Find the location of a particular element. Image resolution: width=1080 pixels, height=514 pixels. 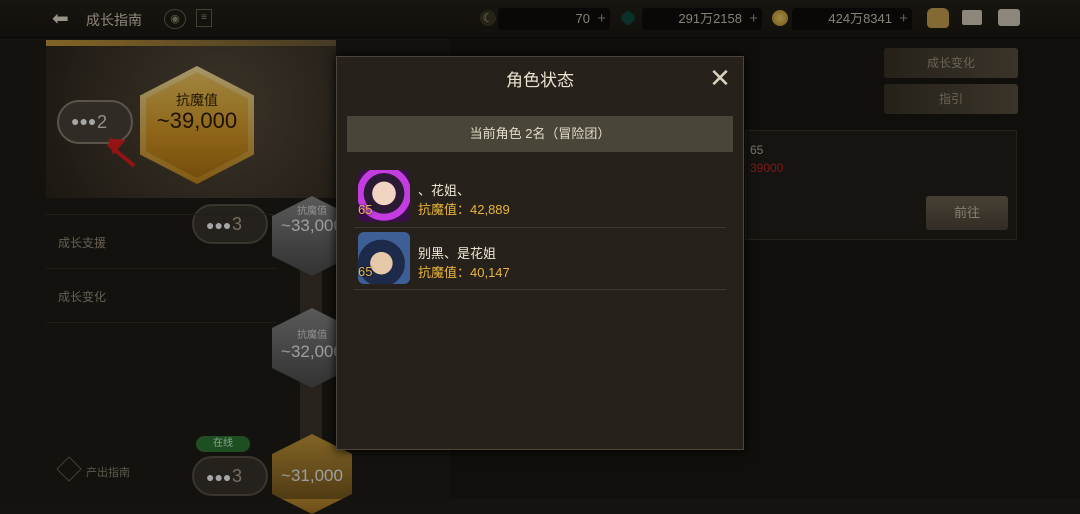

character-resist: 抗魔值：40,147 is located at coordinates (464, 272).